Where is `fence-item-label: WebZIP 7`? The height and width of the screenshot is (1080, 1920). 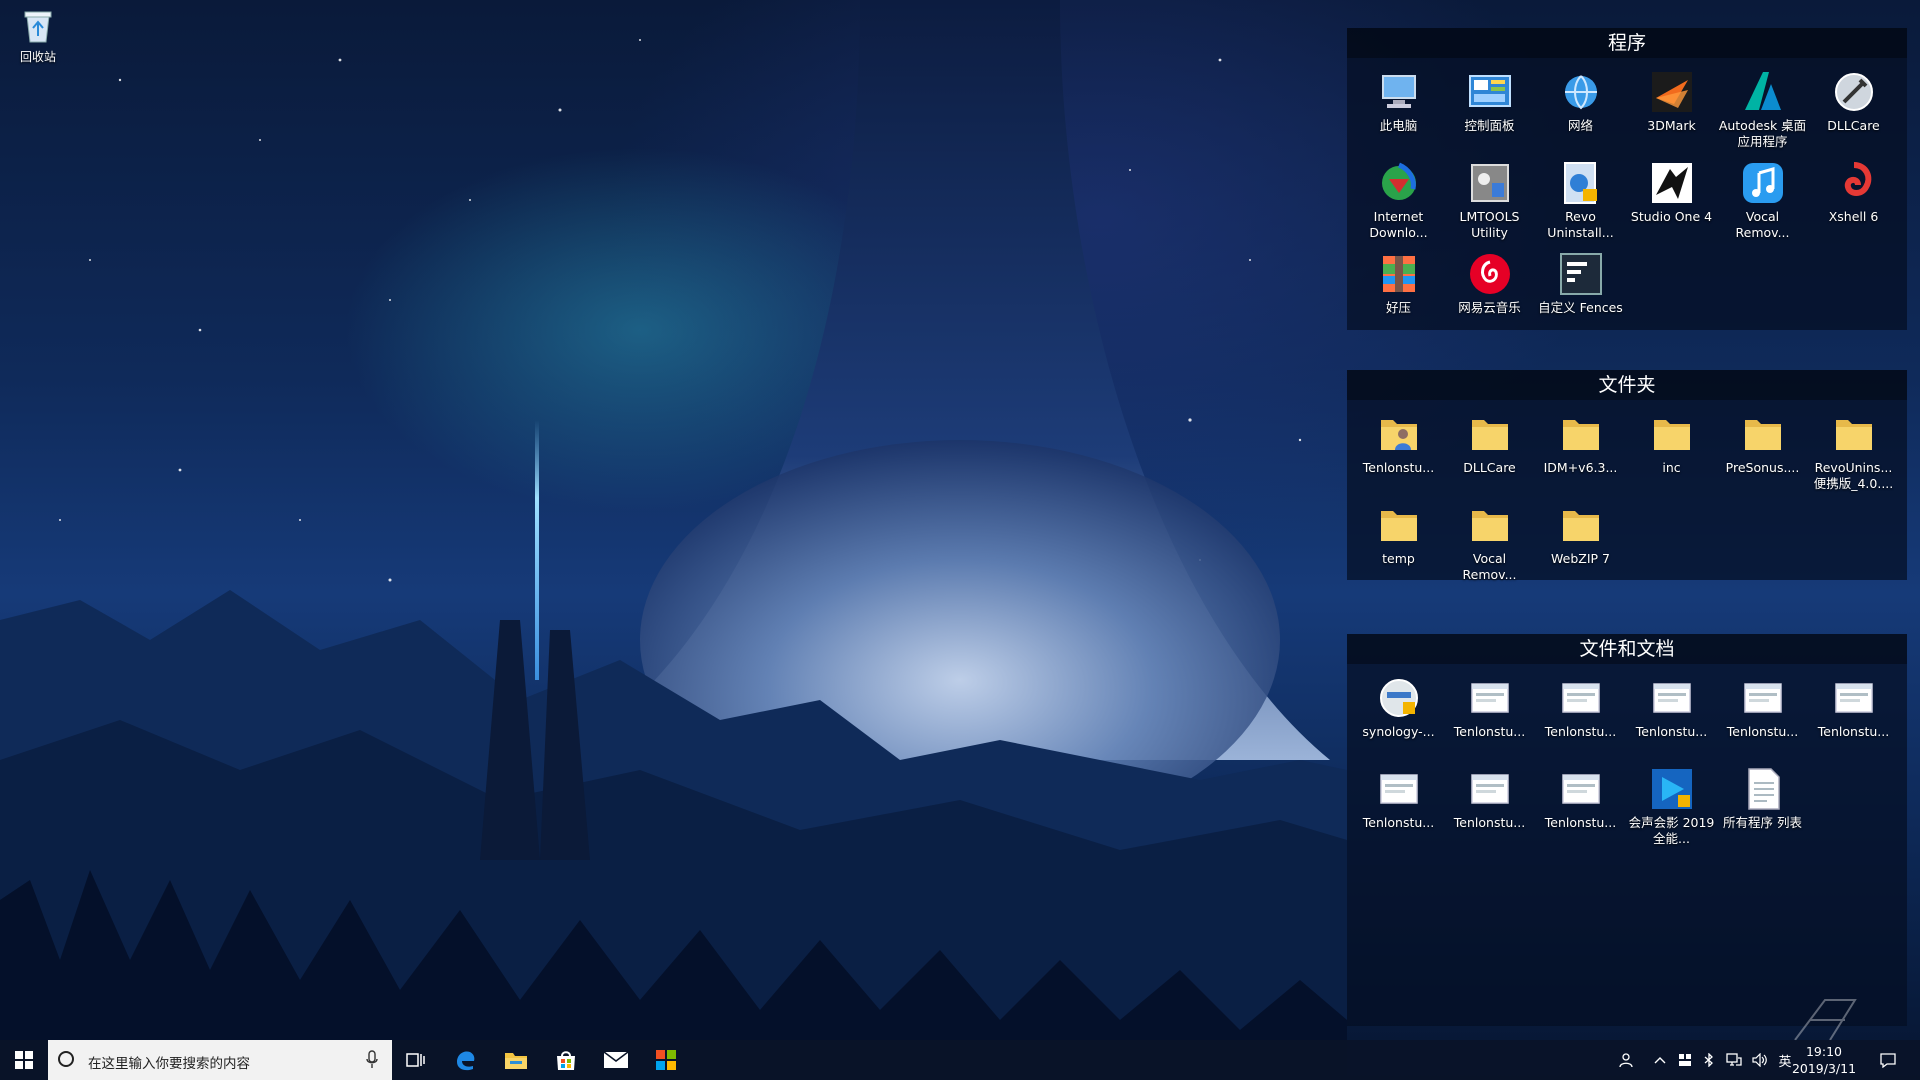 fence-item-label: WebZIP 7 is located at coordinates (1580, 558).